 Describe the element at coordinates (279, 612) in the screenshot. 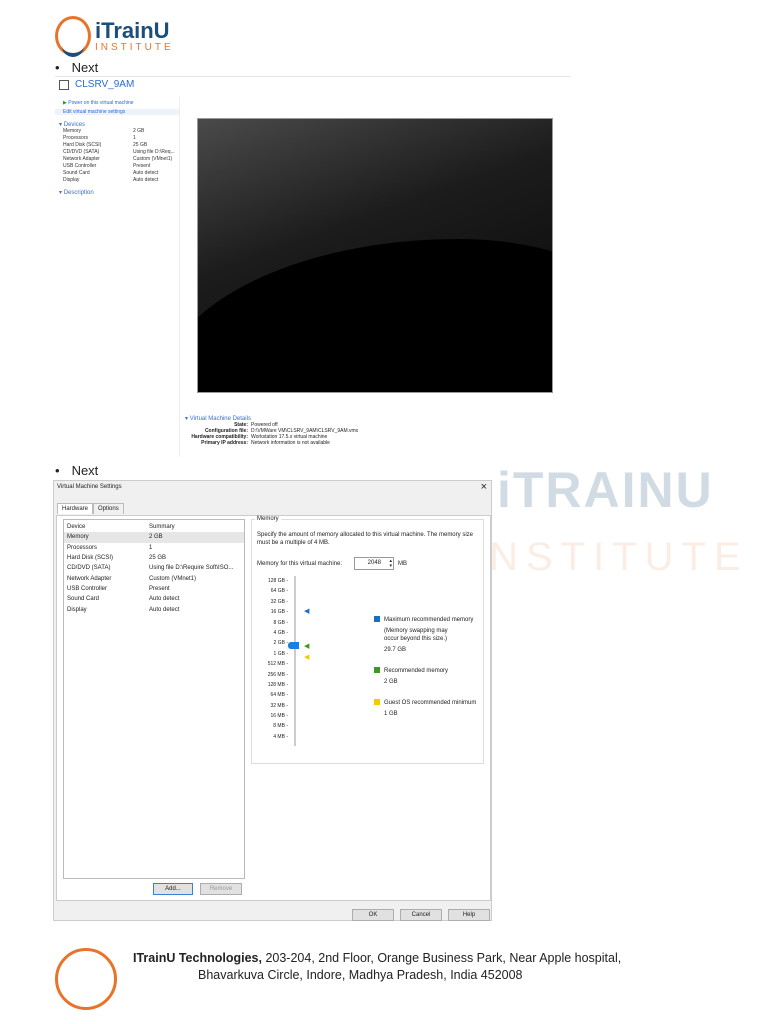

I see `scale-tick-label: 16 GB -` at that location.